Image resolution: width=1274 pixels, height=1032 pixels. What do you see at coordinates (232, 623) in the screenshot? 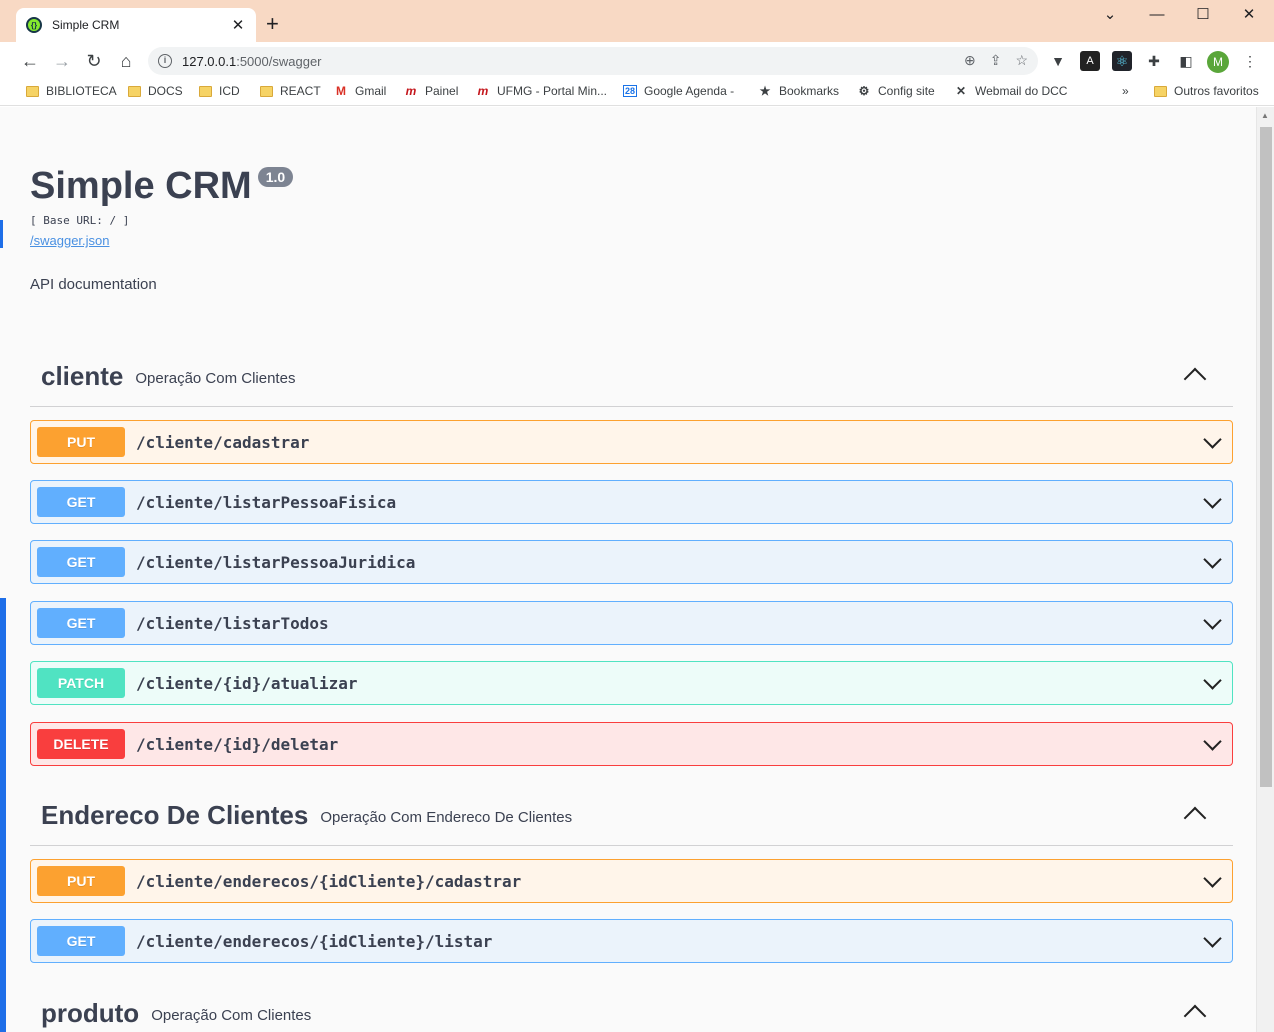
I see `operation-path: /cliente/listarTodos` at bounding box center [232, 623].